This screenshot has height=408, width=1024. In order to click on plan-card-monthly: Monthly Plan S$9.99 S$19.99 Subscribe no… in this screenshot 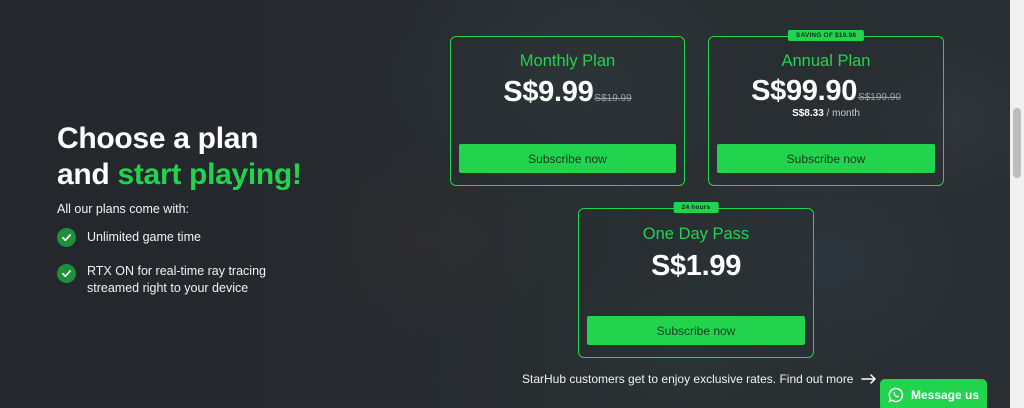, I will do `click(567, 111)`.